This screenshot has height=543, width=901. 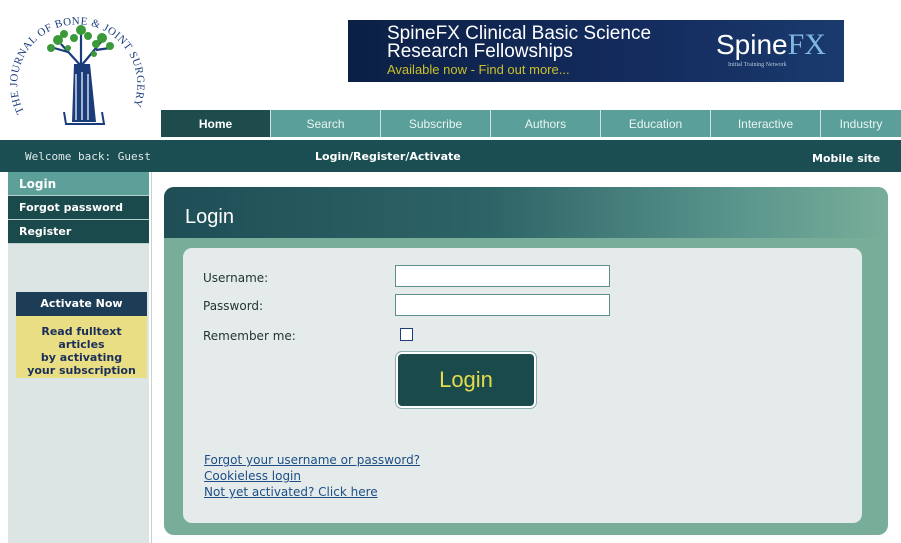 What do you see at coordinates (502, 276) in the screenshot?
I see `username-input` at bounding box center [502, 276].